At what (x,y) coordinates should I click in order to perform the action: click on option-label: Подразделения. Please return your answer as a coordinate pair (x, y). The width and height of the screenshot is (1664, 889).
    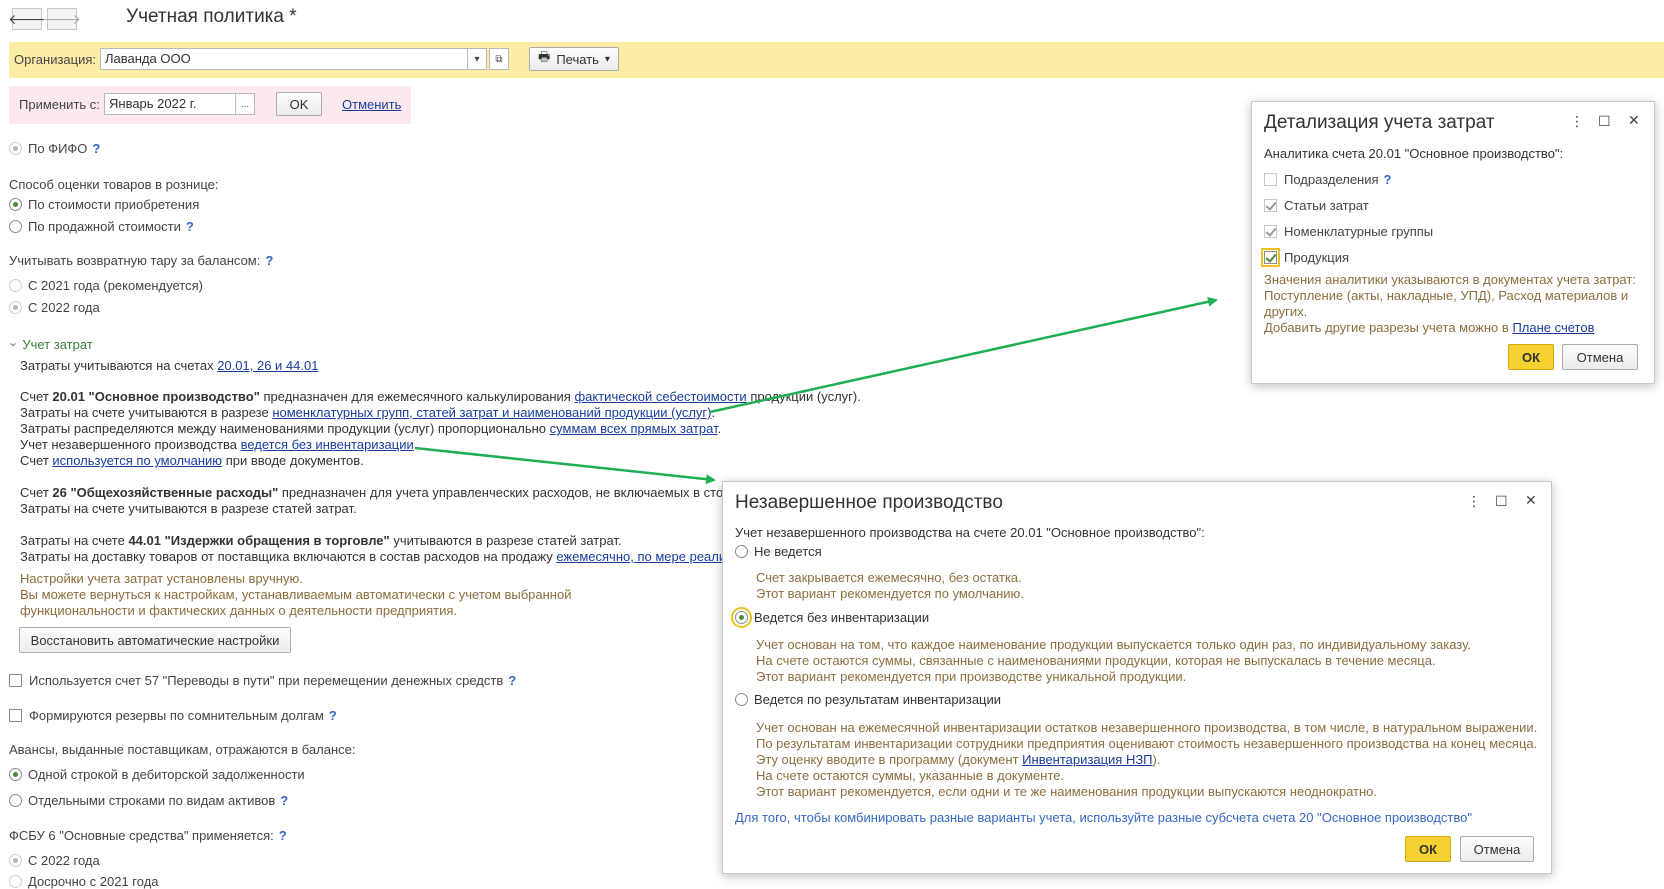
    Looking at the image, I should click on (1331, 179).